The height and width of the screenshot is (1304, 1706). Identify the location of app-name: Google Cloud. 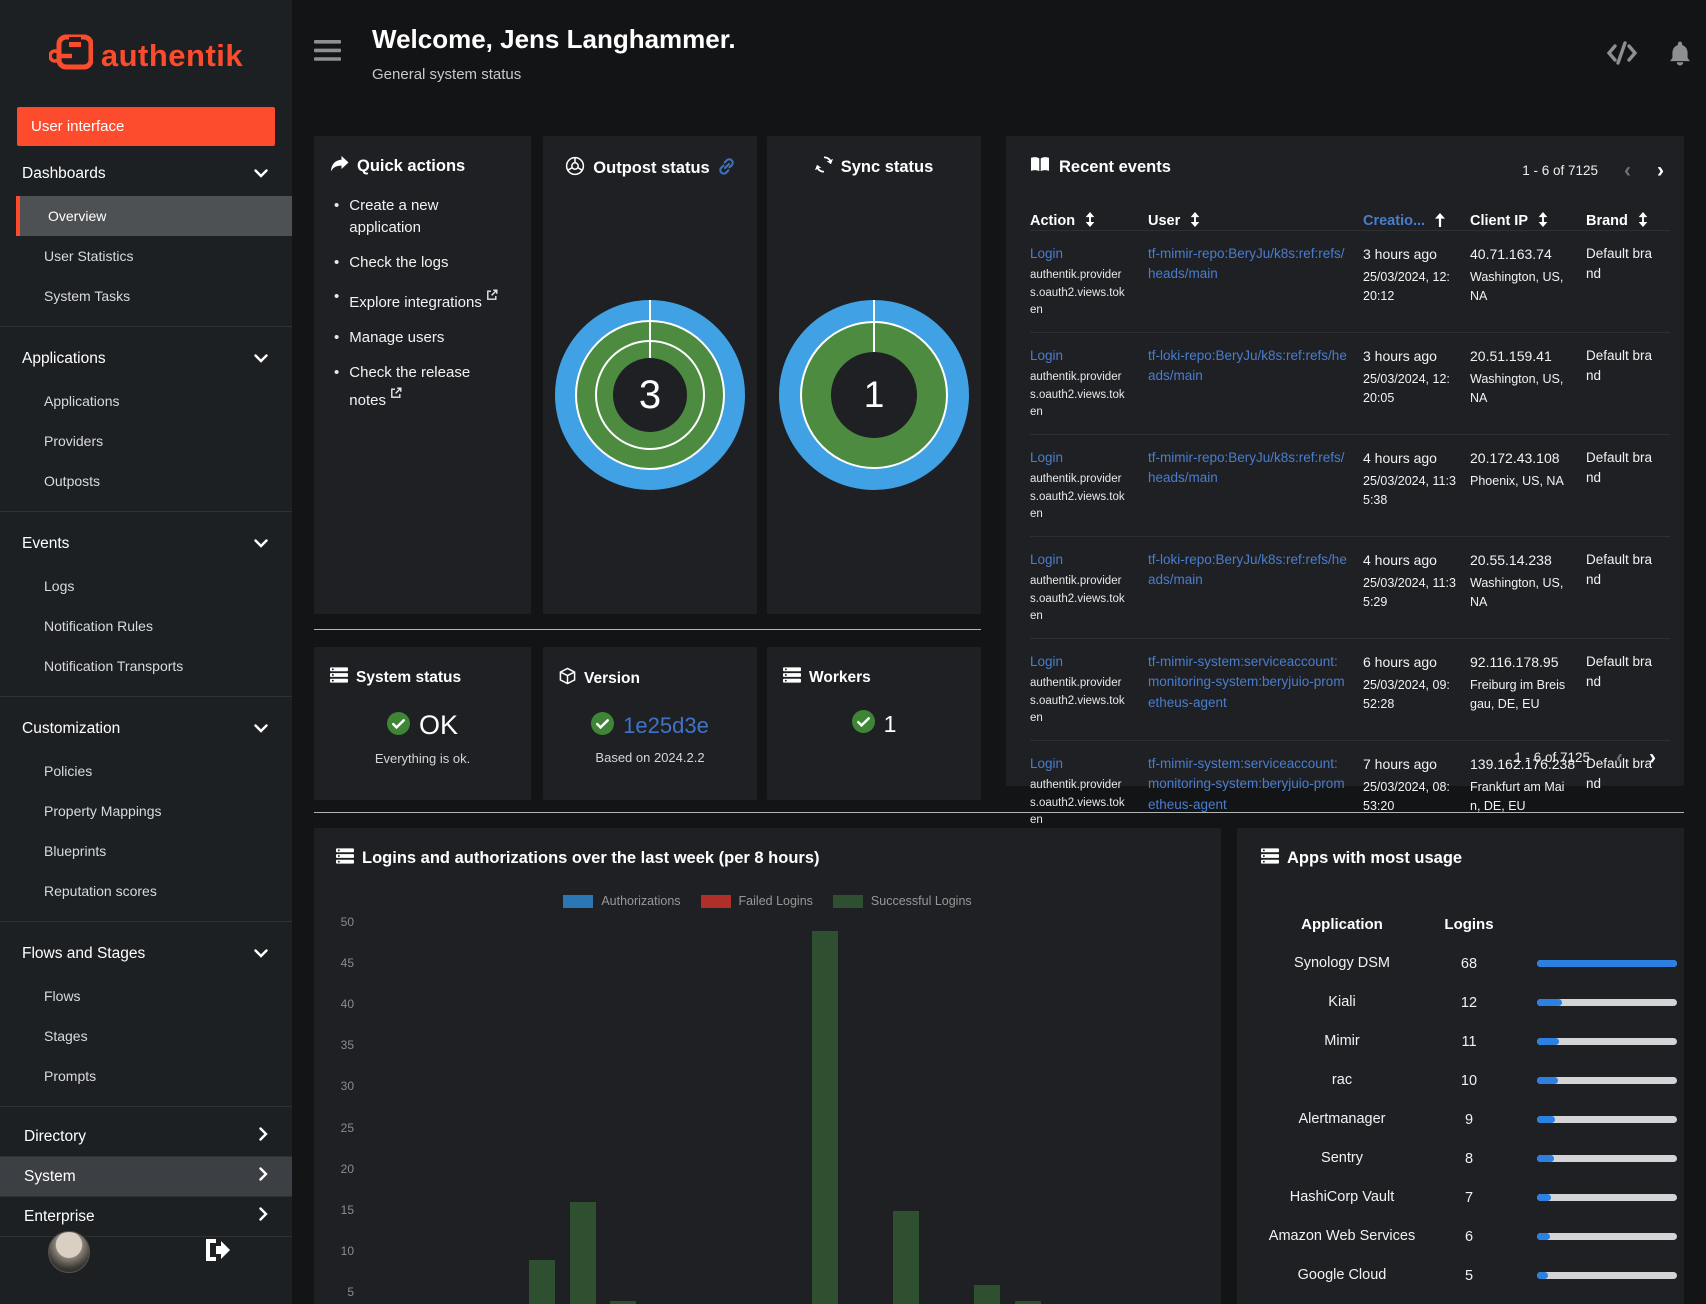
(1342, 1275).